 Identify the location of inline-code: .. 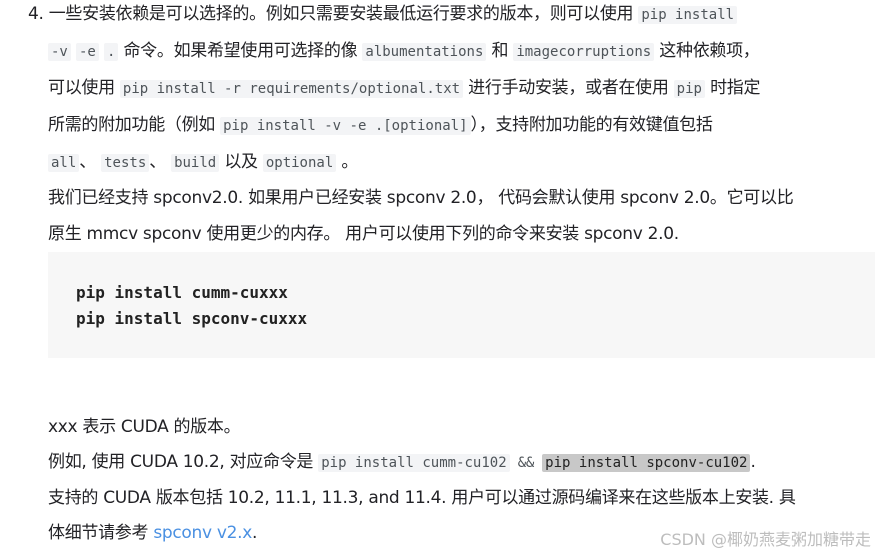
(111, 52).